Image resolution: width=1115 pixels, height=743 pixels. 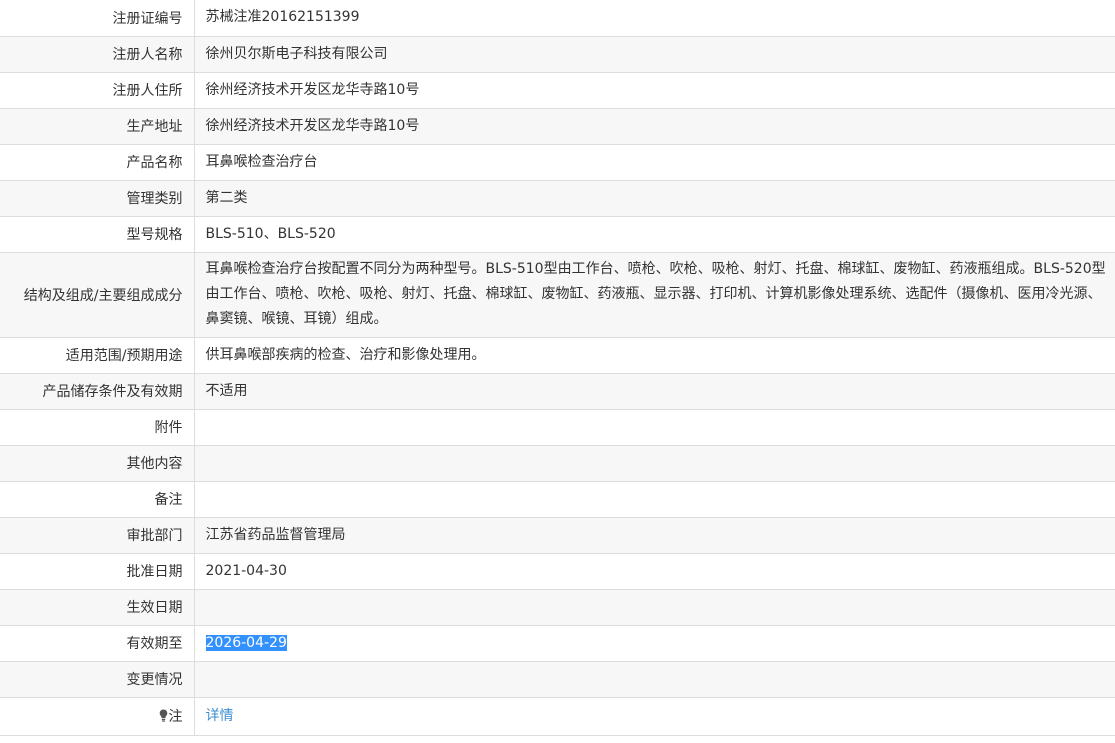 I want to click on remarks-value, so click(x=654, y=499).